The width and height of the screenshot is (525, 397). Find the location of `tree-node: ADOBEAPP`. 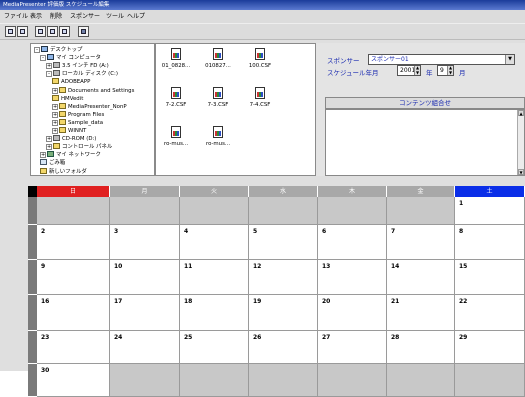

tree-node: ADOBEAPP is located at coordinates (71, 82).